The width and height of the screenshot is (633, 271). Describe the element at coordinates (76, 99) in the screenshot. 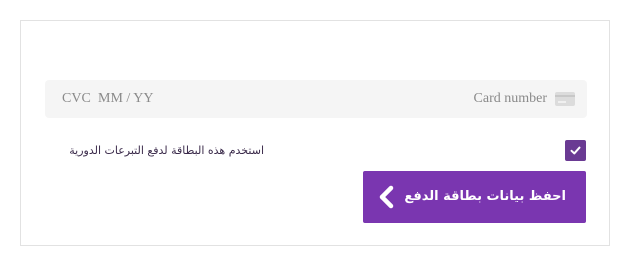

I see `cvc-placeholder: CVC` at that location.